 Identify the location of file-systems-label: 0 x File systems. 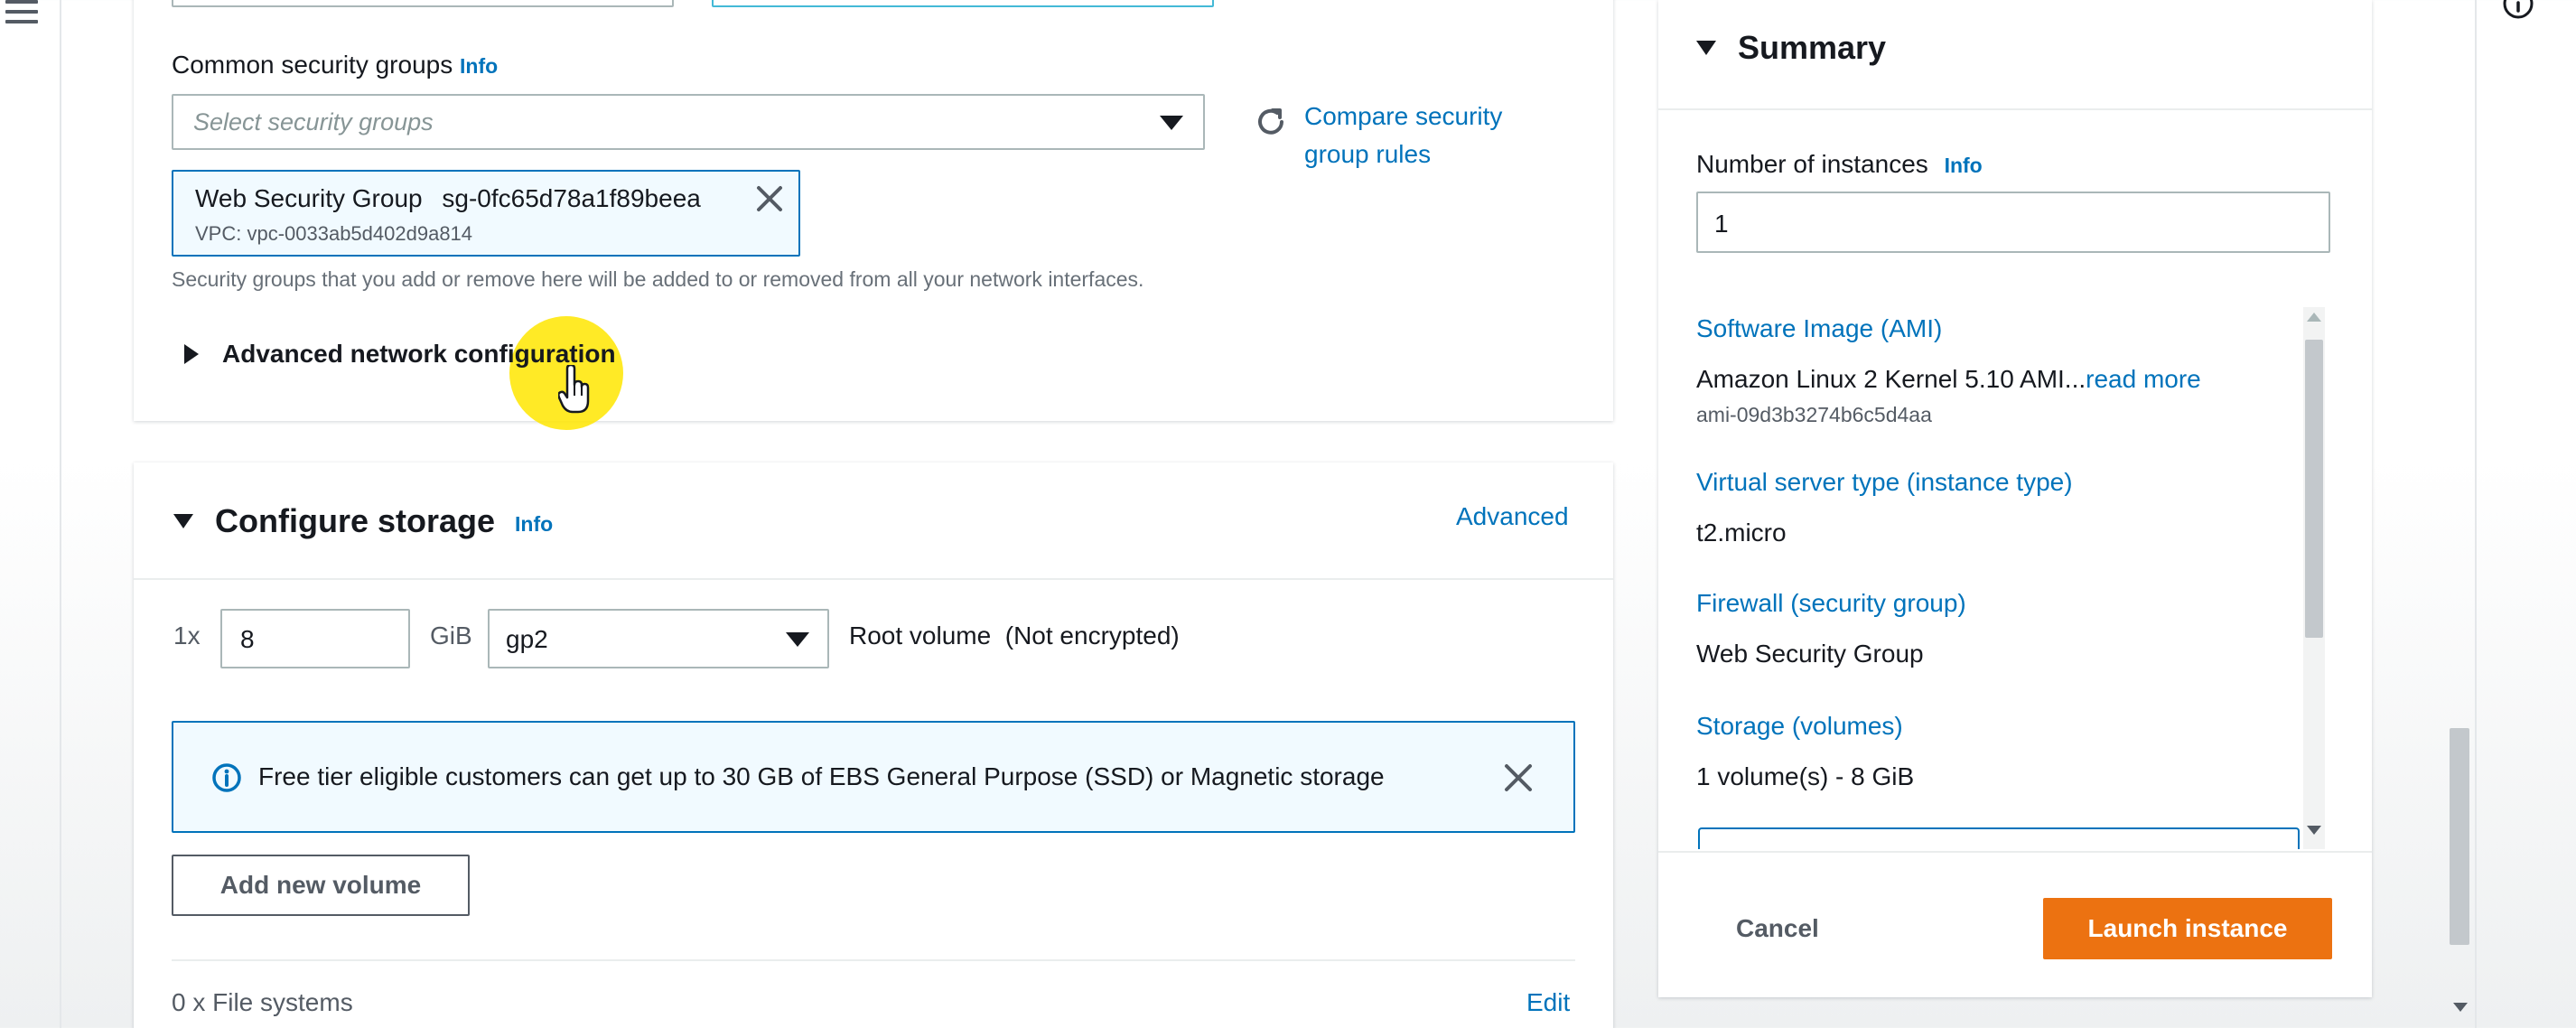
(262, 1002).